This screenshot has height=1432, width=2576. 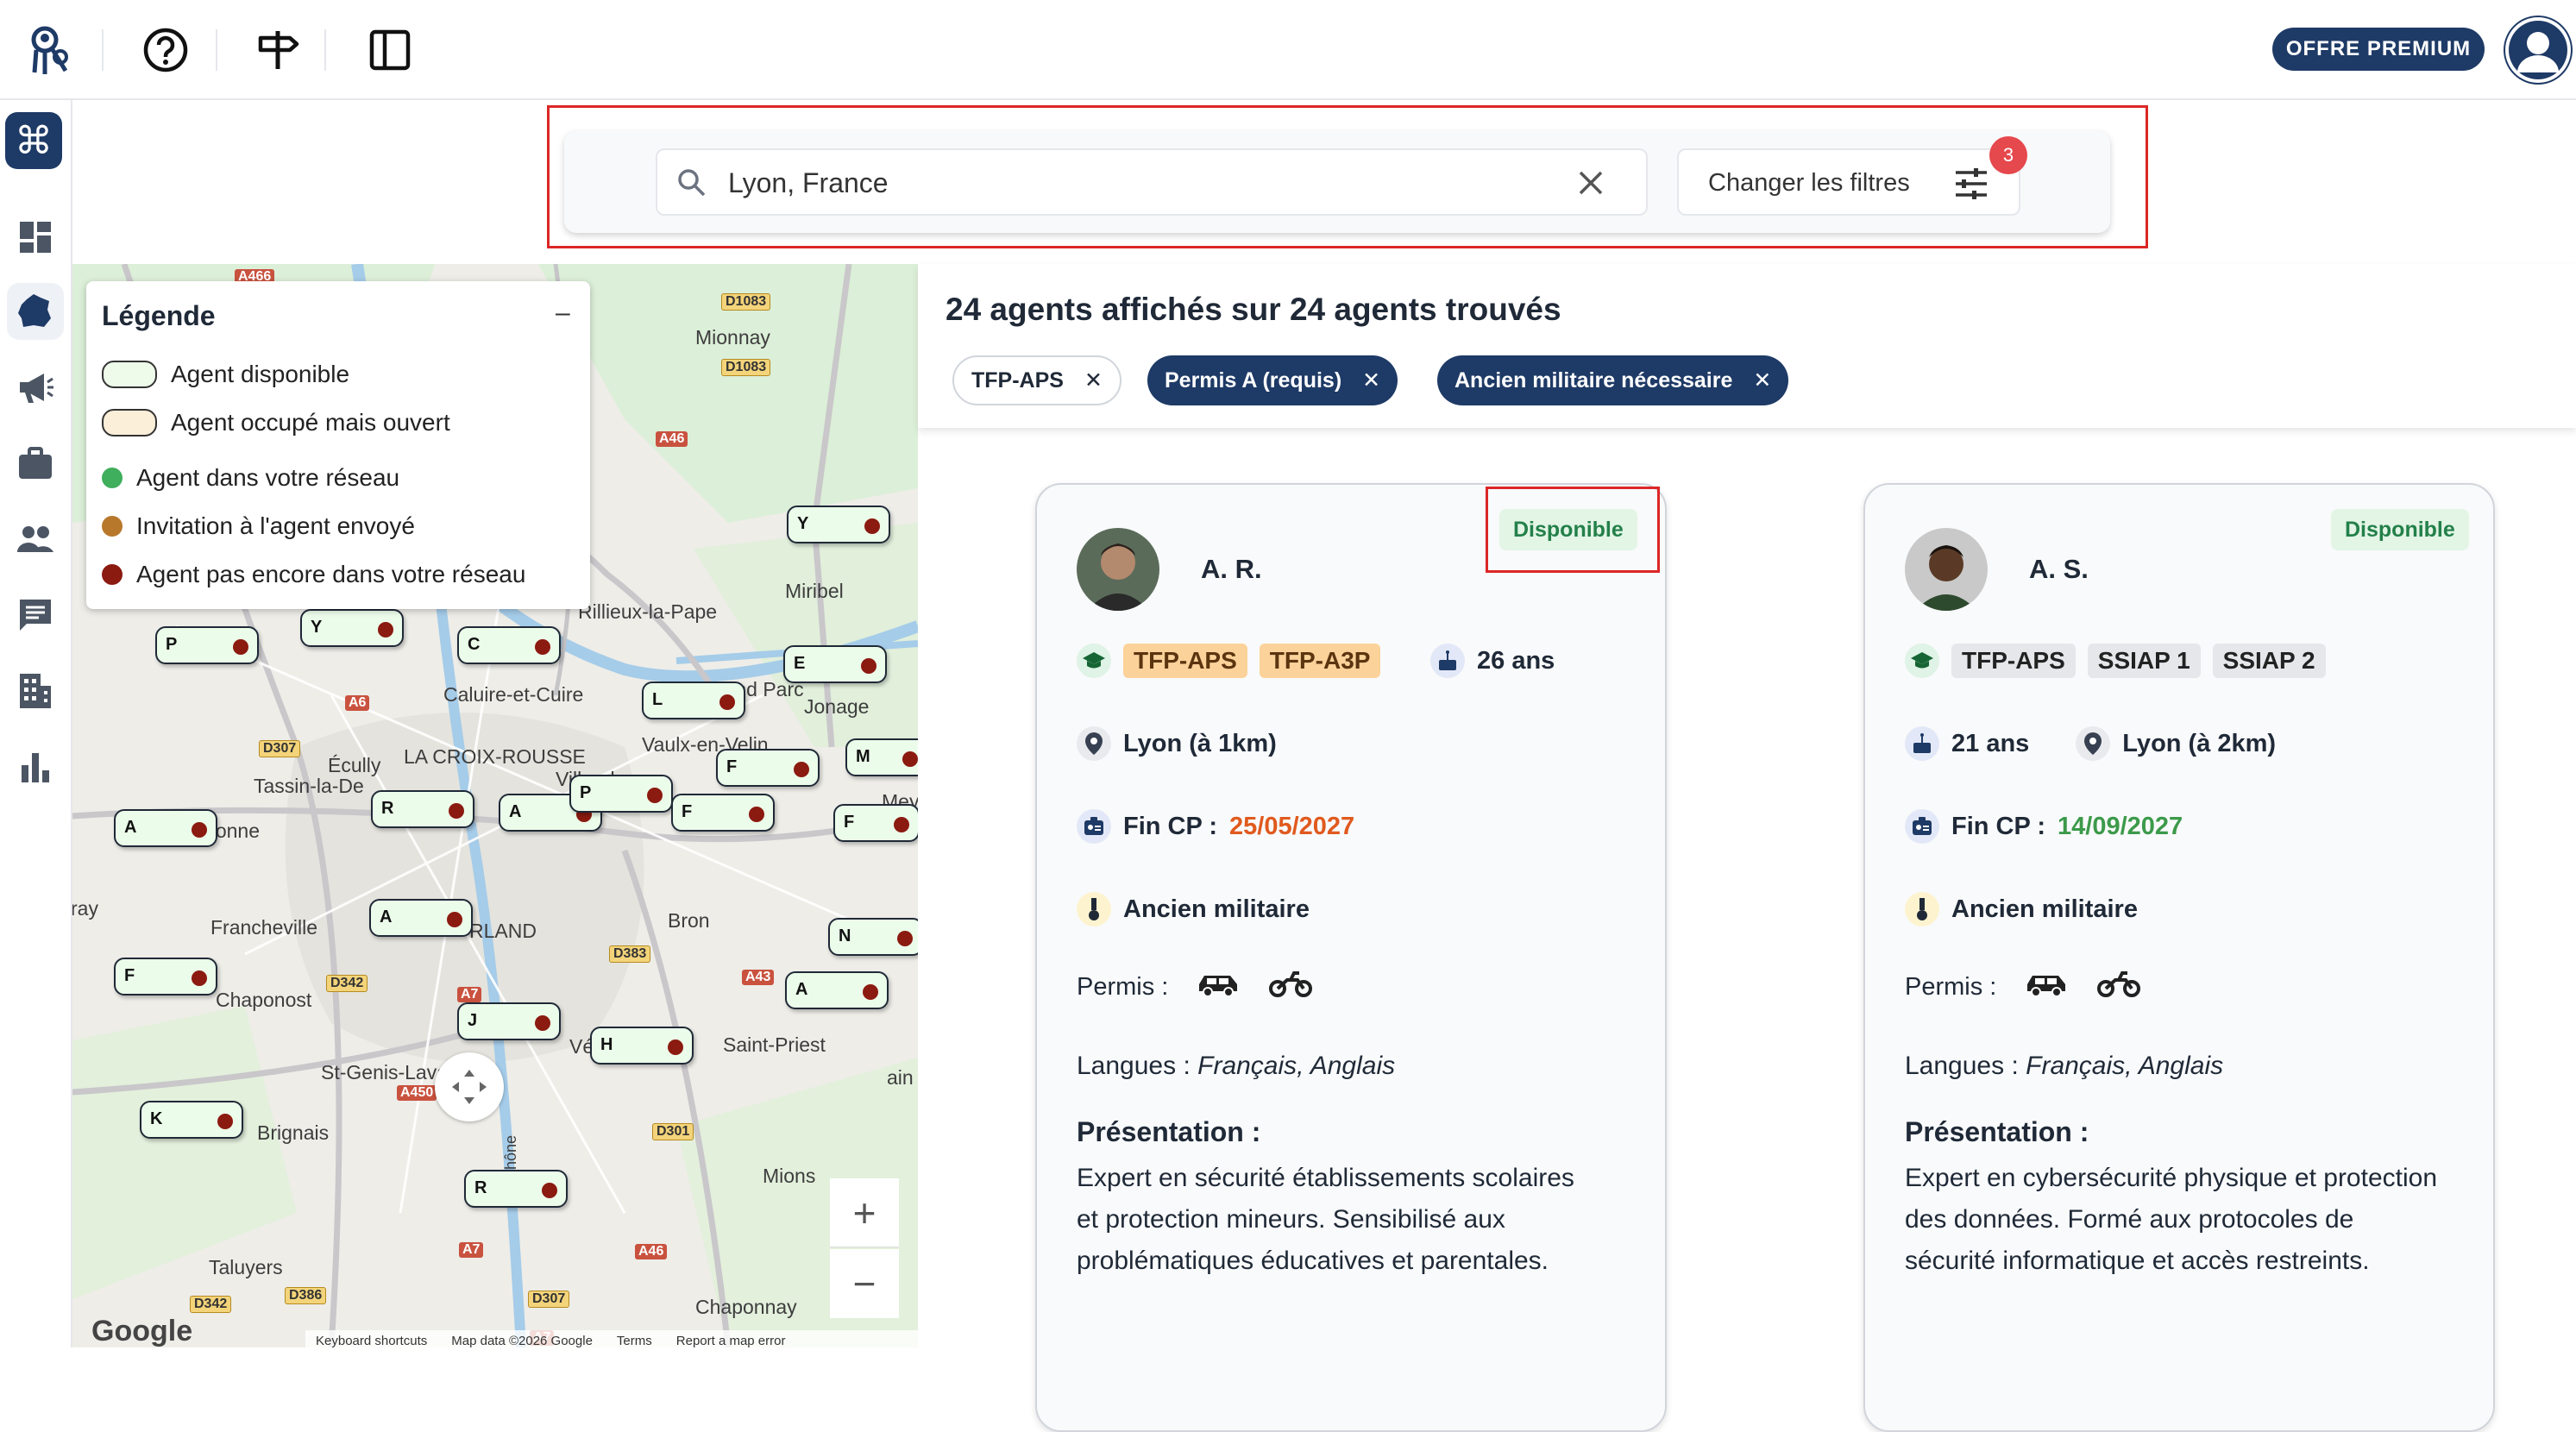 What do you see at coordinates (657, 699) in the screenshot?
I see `pin-initial: L` at bounding box center [657, 699].